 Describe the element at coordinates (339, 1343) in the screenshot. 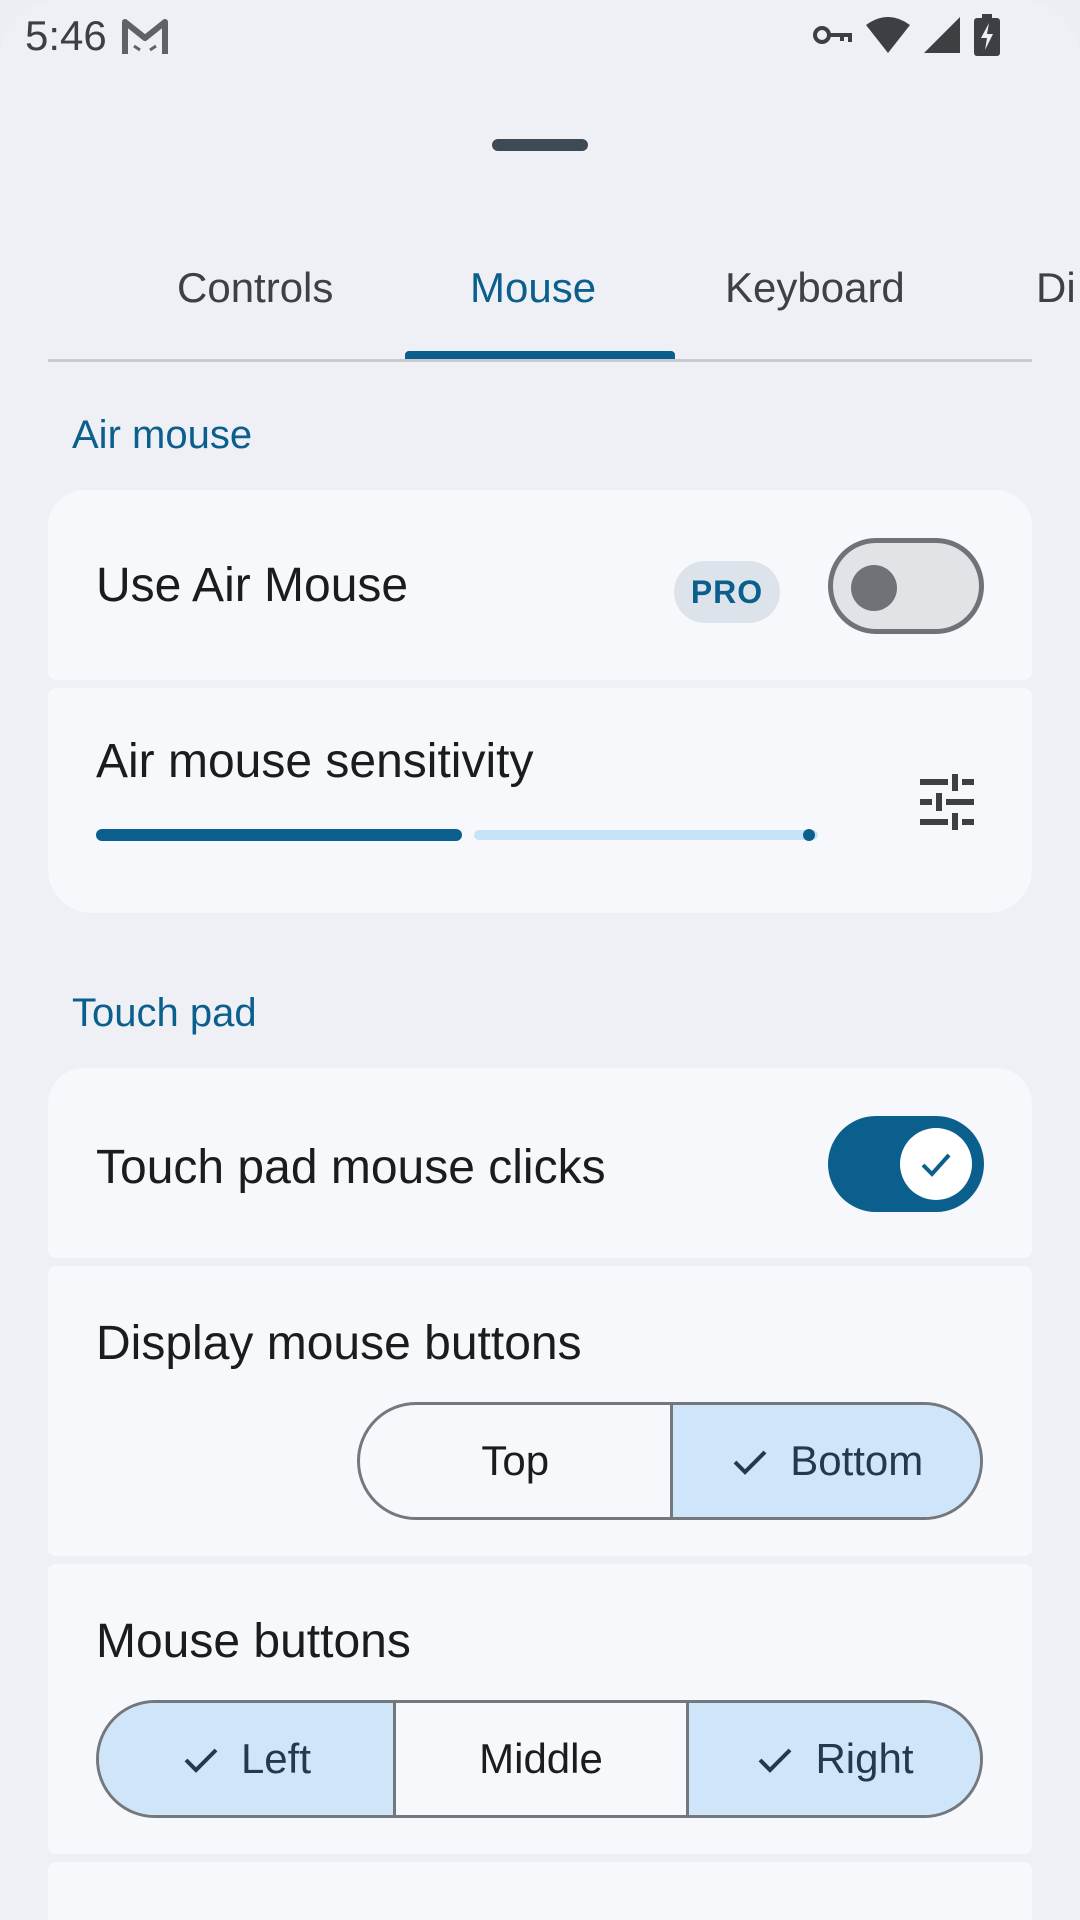

I see `display-mouse-buttons-label: Display mouse buttons` at that location.